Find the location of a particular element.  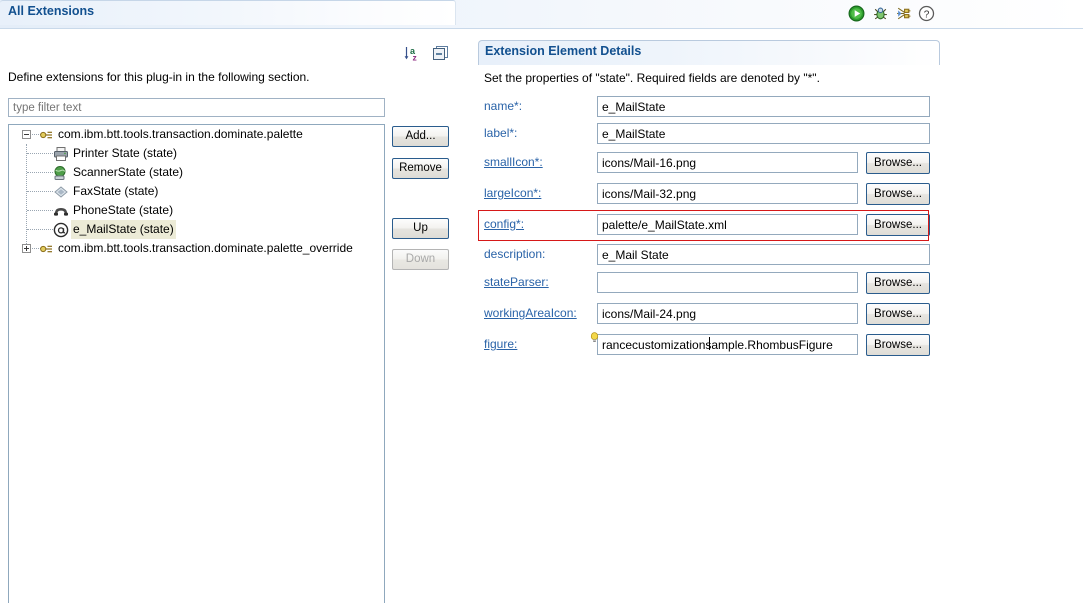

stateparser-field is located at coordinates (727, 282).